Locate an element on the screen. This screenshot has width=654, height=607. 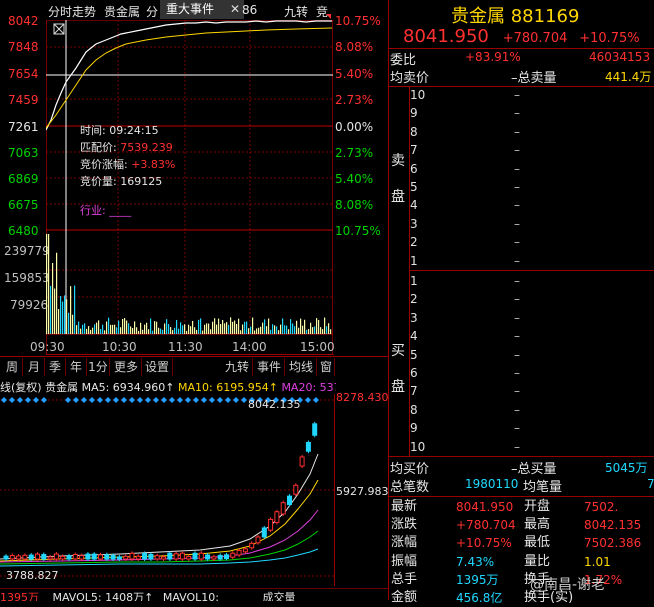
stat-value: +10.75% is located at coordinates (484, 543).